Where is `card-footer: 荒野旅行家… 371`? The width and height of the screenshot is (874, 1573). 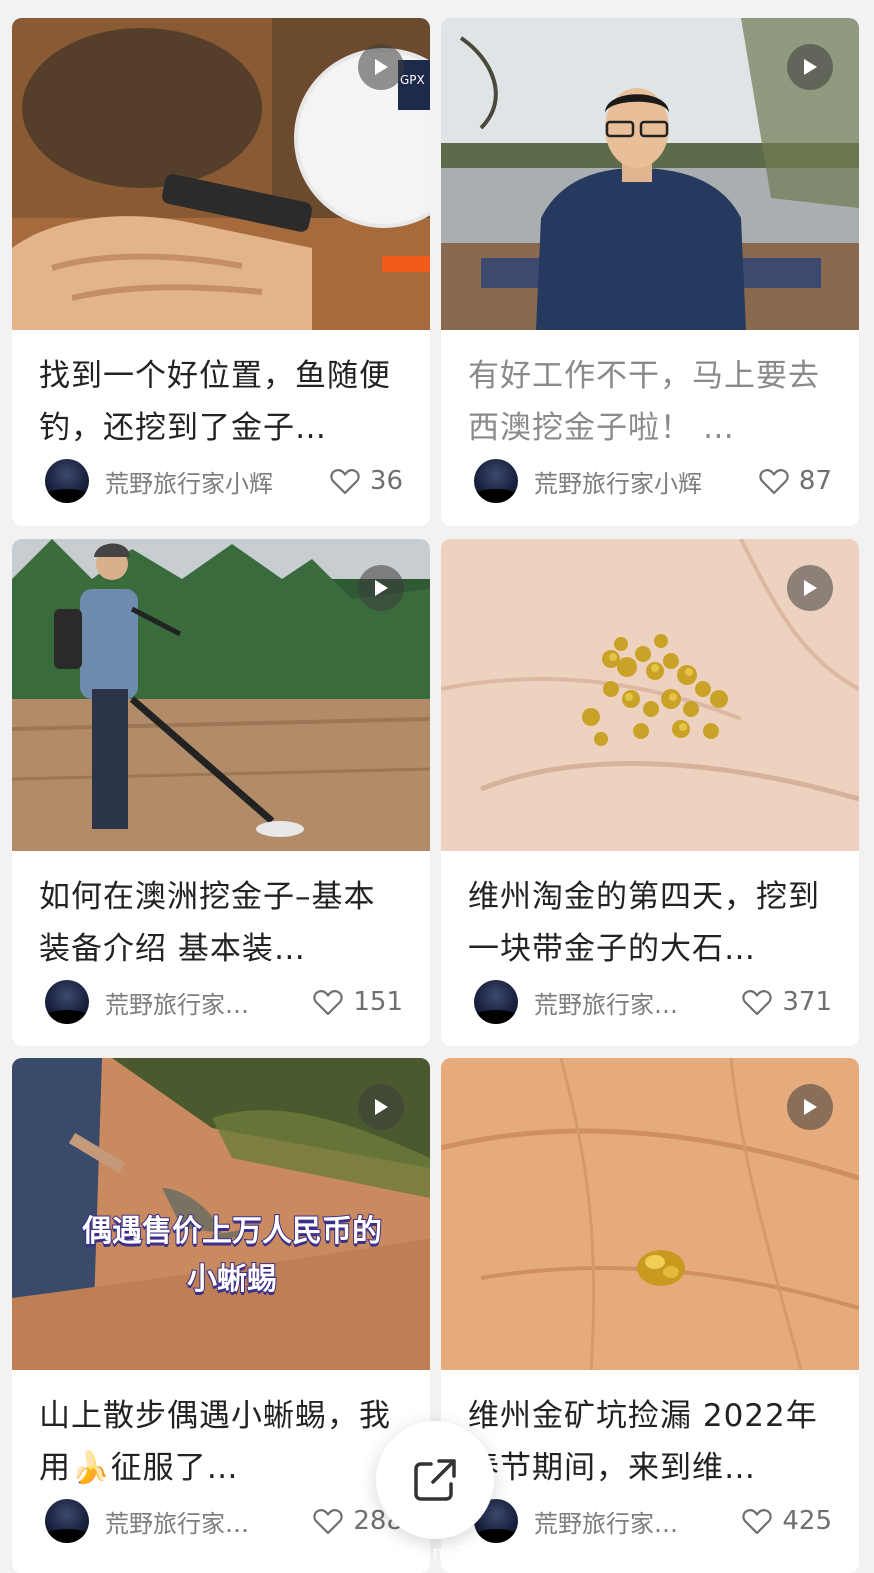 card-footer: 荒野旅行家… 371 is located at coordinates (654, 1002).